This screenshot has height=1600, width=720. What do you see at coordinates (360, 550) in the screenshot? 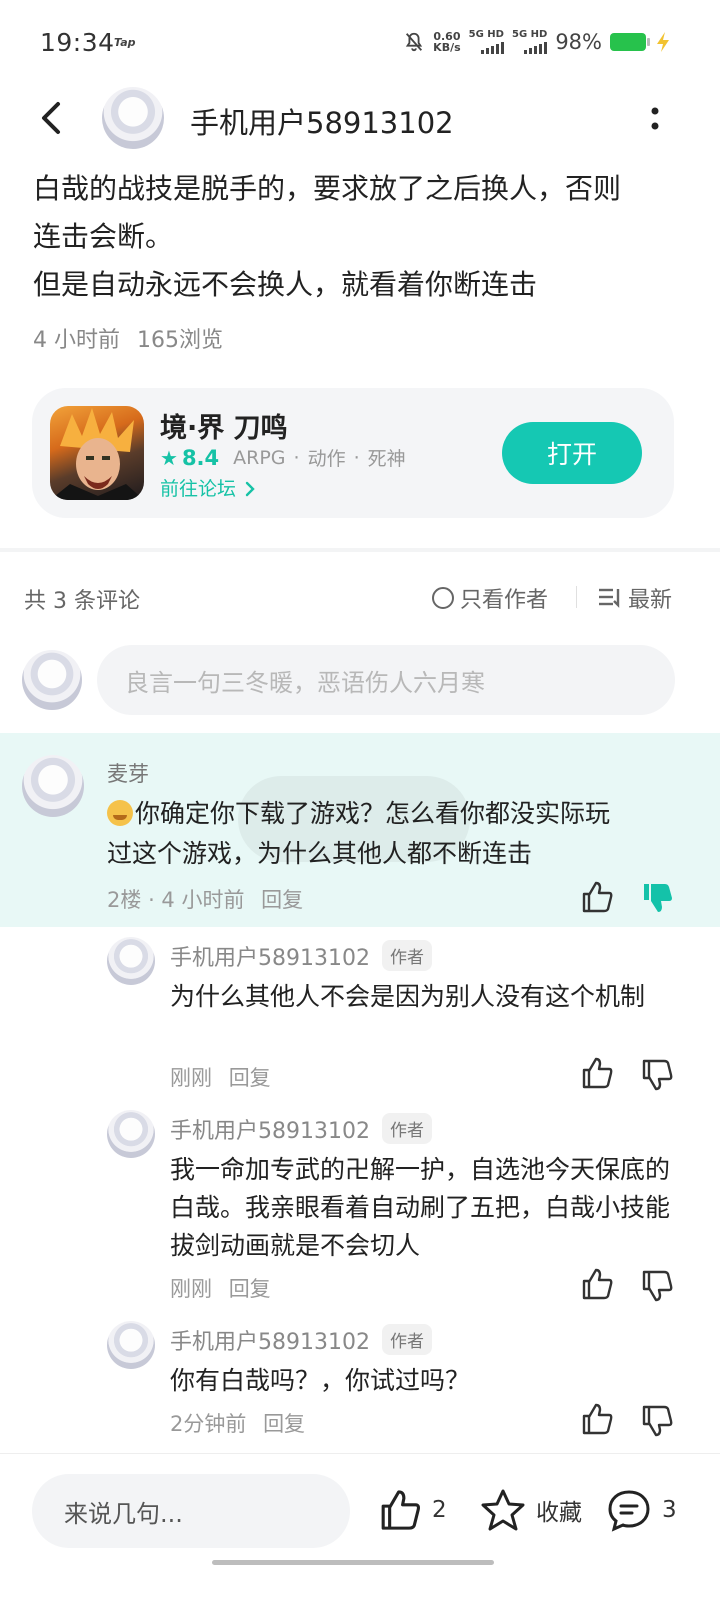
I see `section-divider` at bounding box center [360, 550].